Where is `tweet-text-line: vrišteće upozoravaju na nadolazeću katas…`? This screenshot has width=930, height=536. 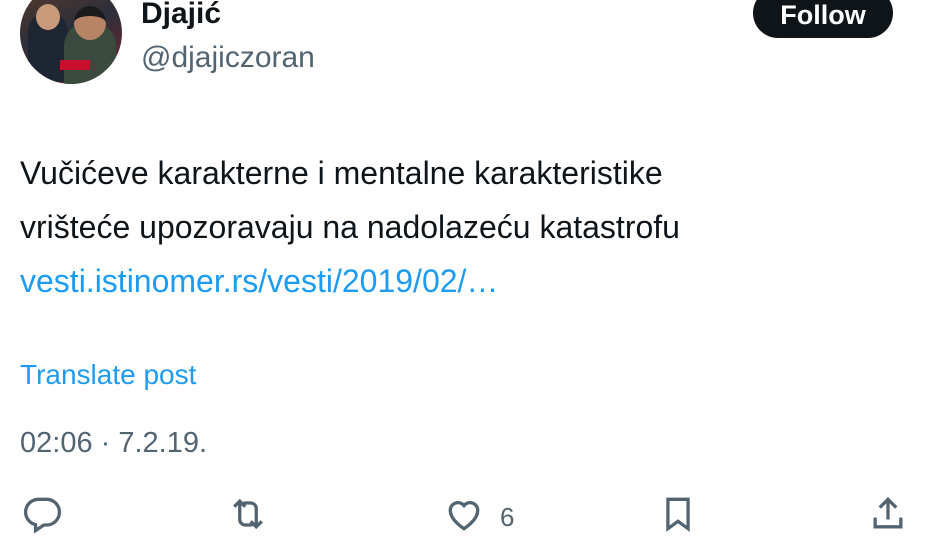
tweet-text-line: vrišteće upozoravaju na nadolazeću katas… is located at coordinates (350, 227).